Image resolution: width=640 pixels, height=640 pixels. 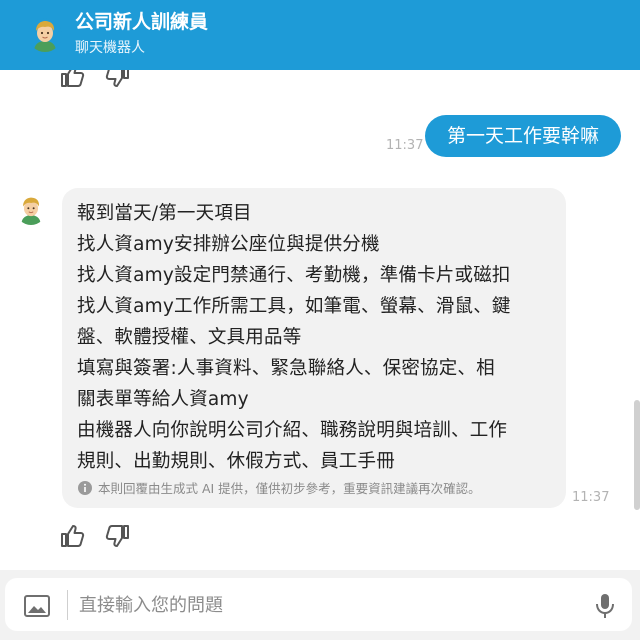 I want to click on bot-message-line: 關表單等給人資amy, so click(x=163, y=399).